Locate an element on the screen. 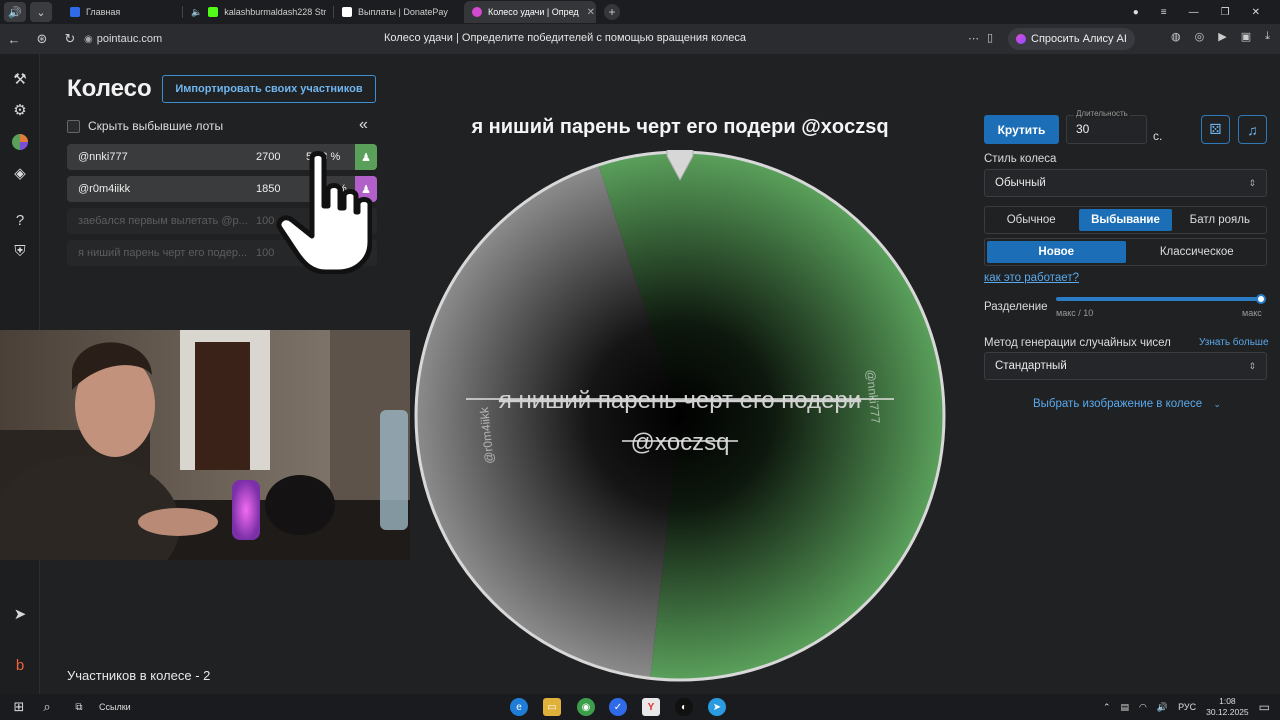  tab-kick: 🔈 kalashburmaldash228 Str is located at coordinates (258, 12).